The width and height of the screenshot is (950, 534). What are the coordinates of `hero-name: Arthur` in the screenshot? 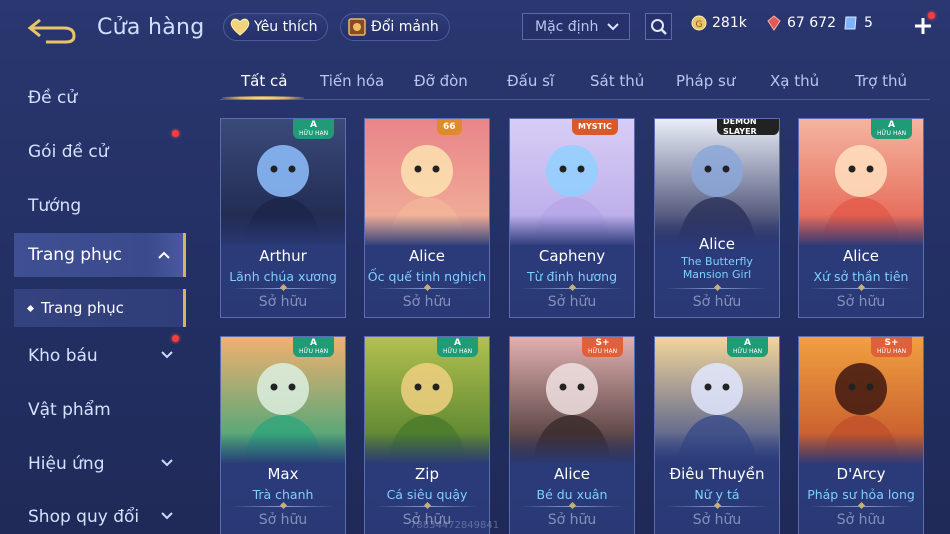 It's located at (283, 256).